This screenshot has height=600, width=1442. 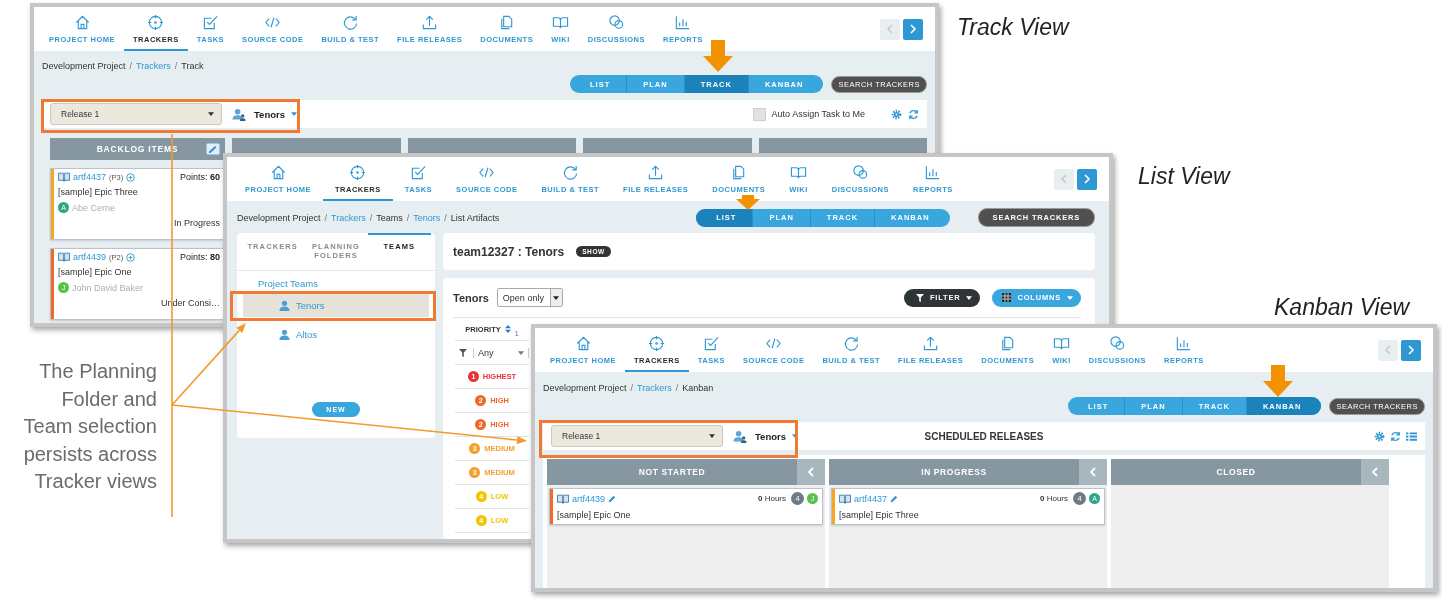 What do you see at coordinates (108, 287) in the screenshot?
I see `assignee-name: John David Baker` at bounding box center [108, 287].